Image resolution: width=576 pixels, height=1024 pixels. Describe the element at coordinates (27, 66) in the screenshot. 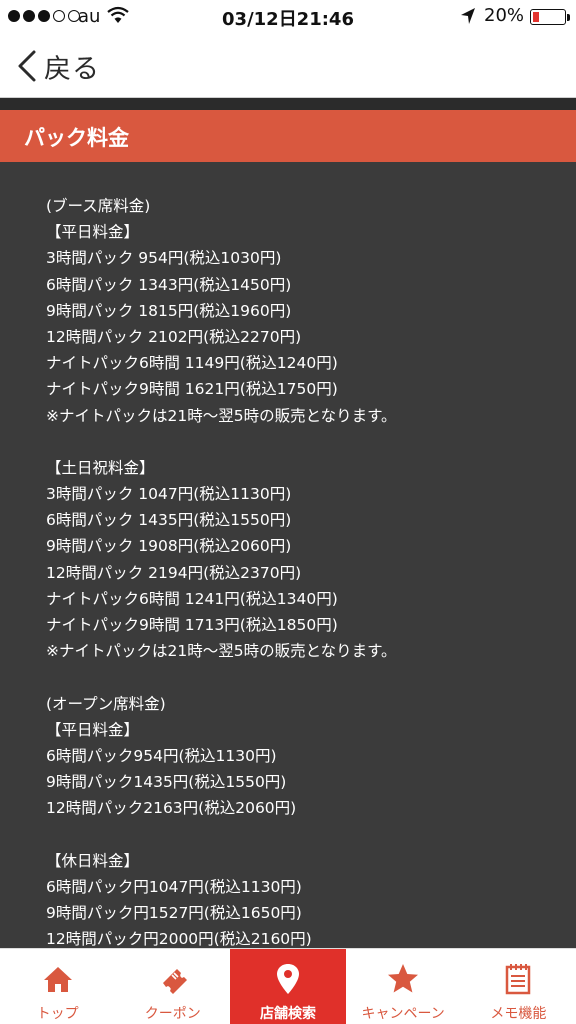

I see `chevron-left-icon` at that location.